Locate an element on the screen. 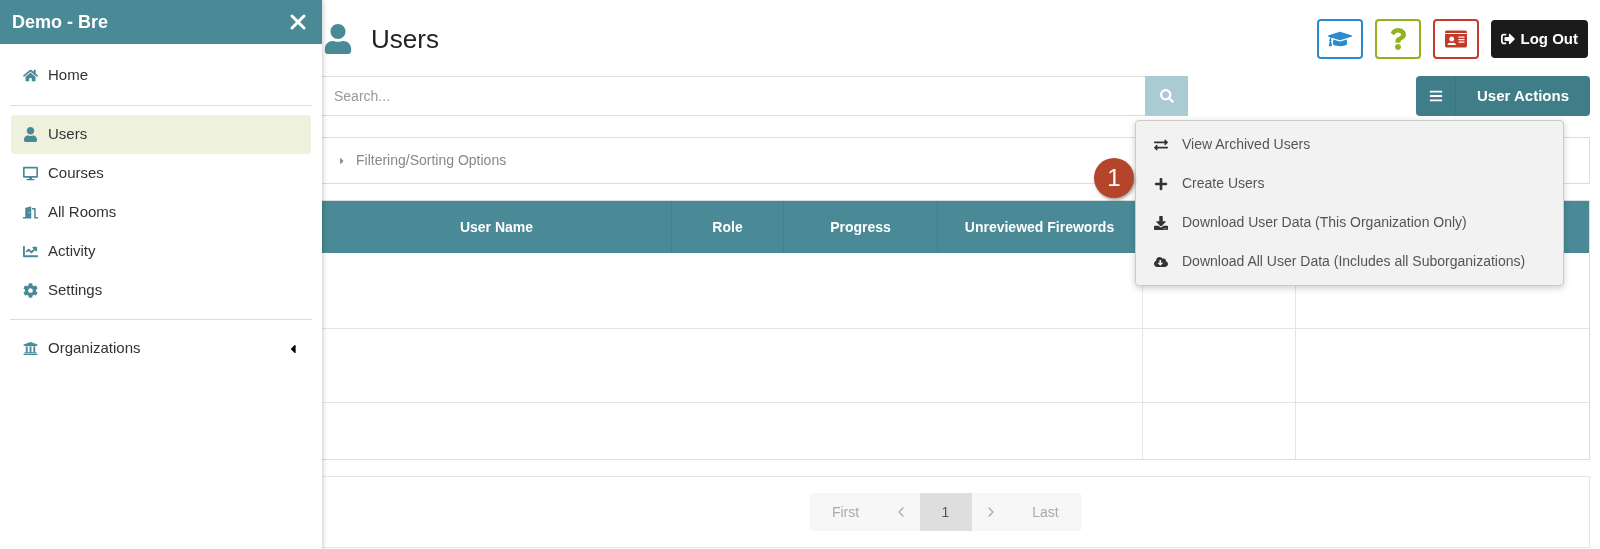 Image resolution: width=1600 pixels, height=549 pixels. id-card-icon is located at coordinates (1455, 39).